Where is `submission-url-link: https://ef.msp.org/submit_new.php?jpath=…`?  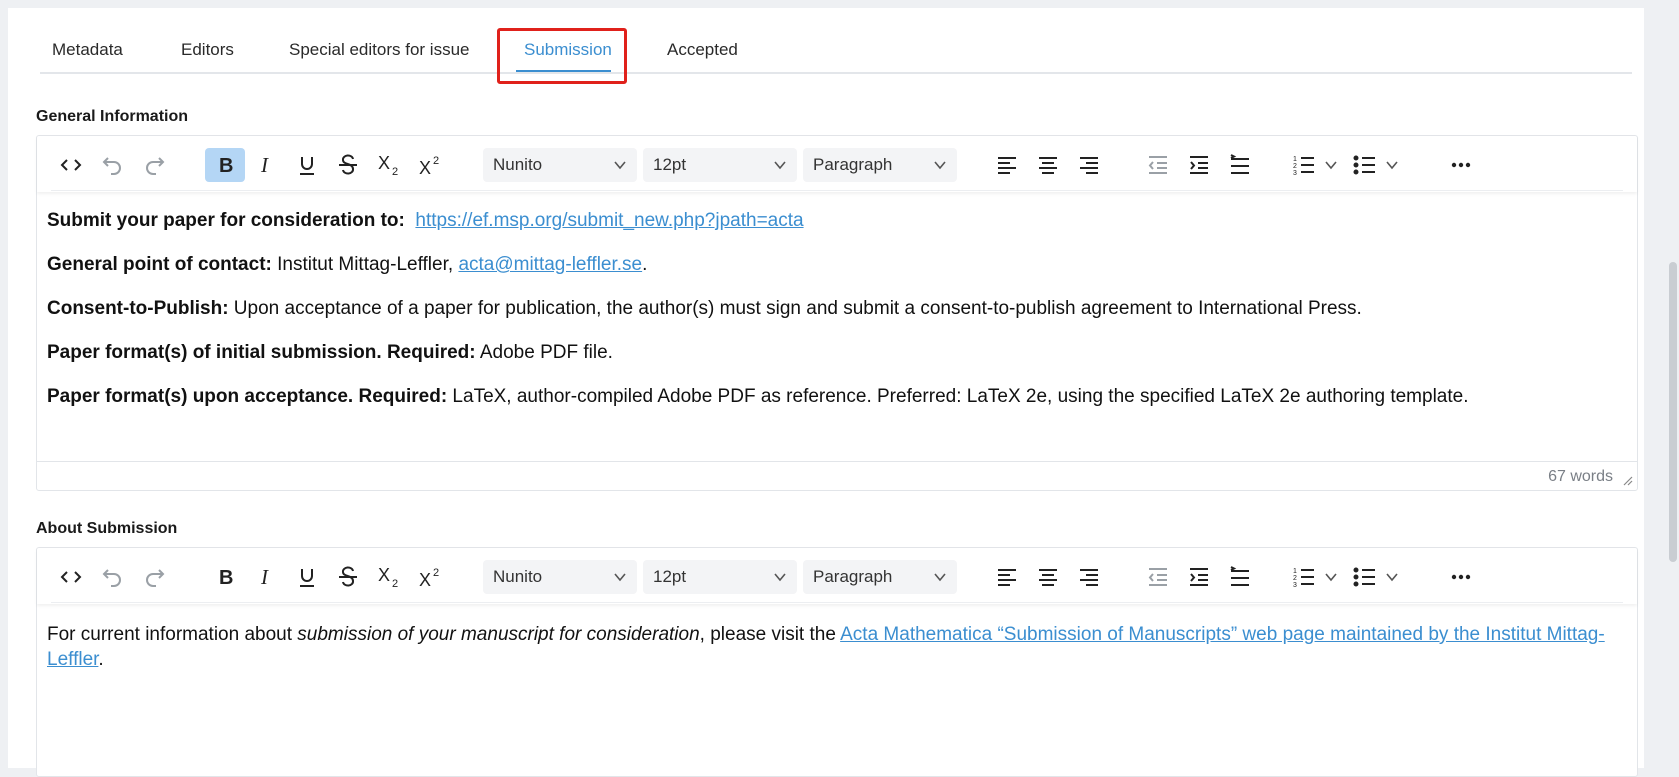
submission-url-link: https://ef.msp.org/submit_new.php?jpath=… is located at coordinates (609, 220).